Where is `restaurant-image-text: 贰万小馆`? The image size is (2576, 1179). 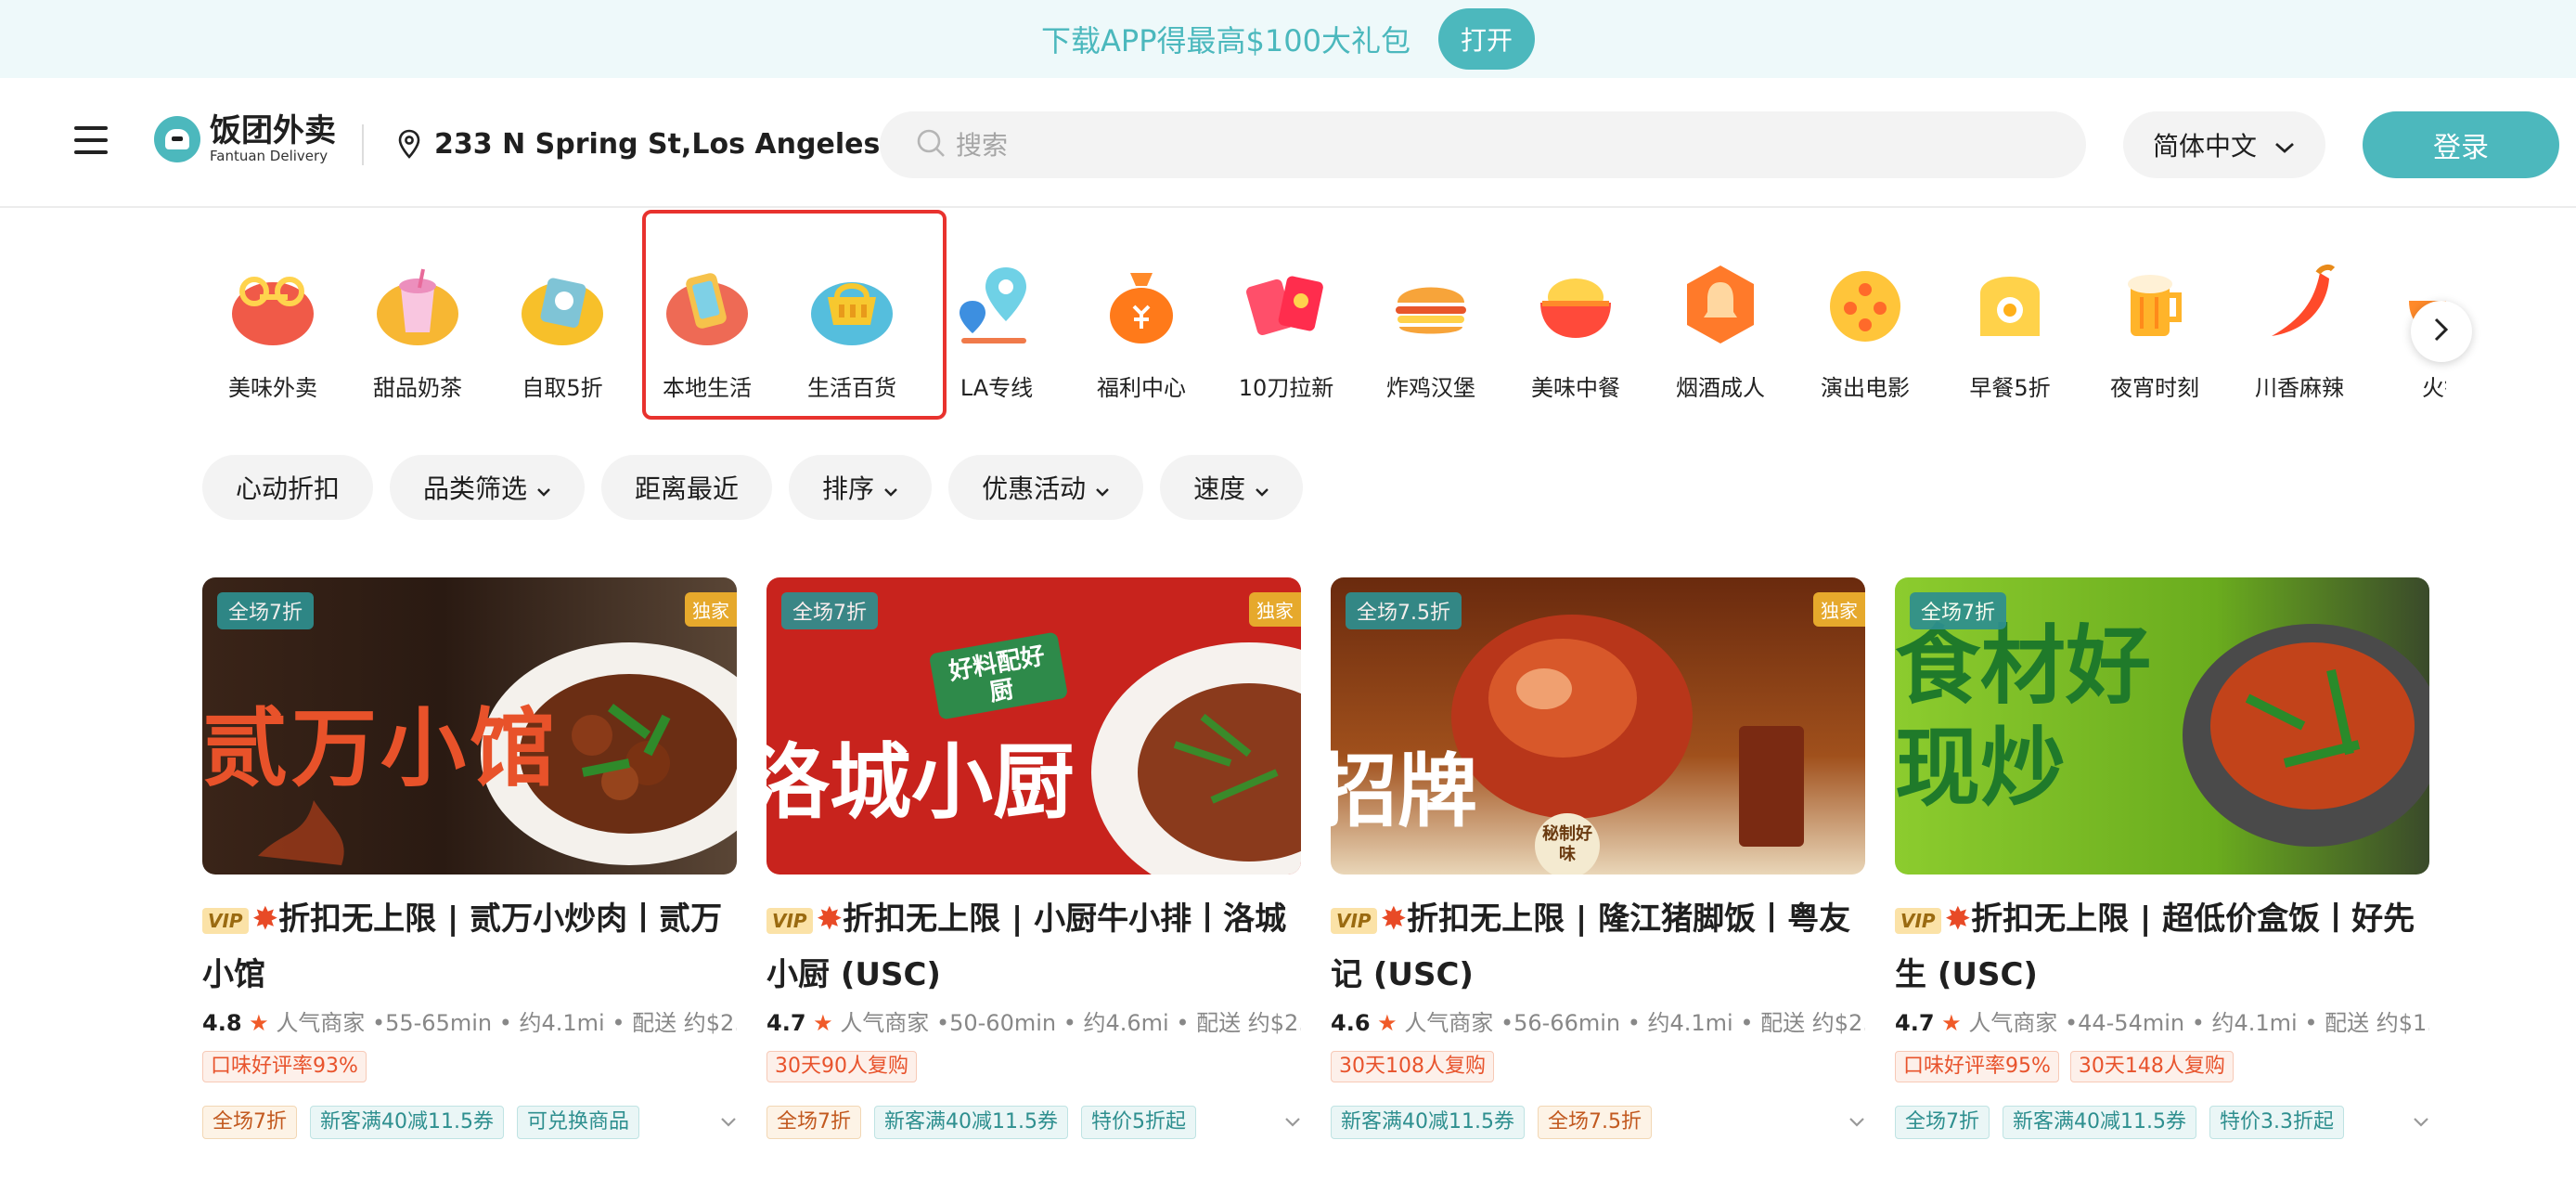
restaurant-image-text: 贰万小馆 is located at coordinates (381, 748).